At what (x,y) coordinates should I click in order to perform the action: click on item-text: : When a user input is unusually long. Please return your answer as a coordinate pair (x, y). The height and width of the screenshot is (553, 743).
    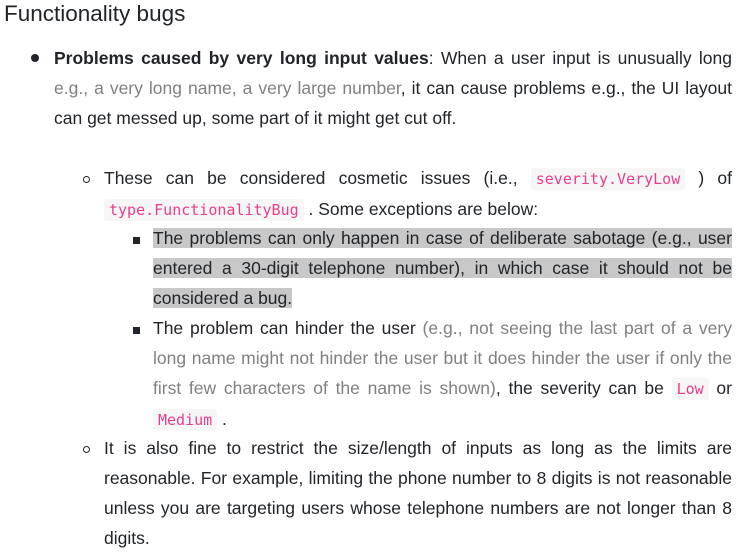
    Looking at the image, I should click on (580, 58).